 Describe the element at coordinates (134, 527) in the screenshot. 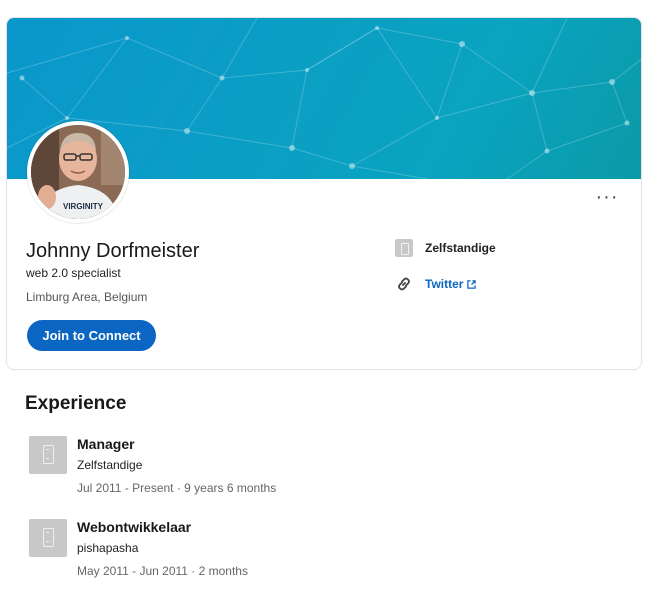

I see `experience-title: Webontwikkelaar` at that location.